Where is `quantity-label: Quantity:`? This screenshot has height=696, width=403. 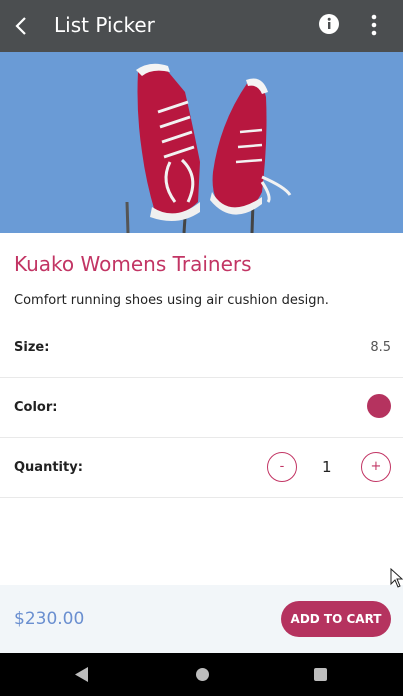 quantity-label: Quantity: is located at coordinates (48, 467).